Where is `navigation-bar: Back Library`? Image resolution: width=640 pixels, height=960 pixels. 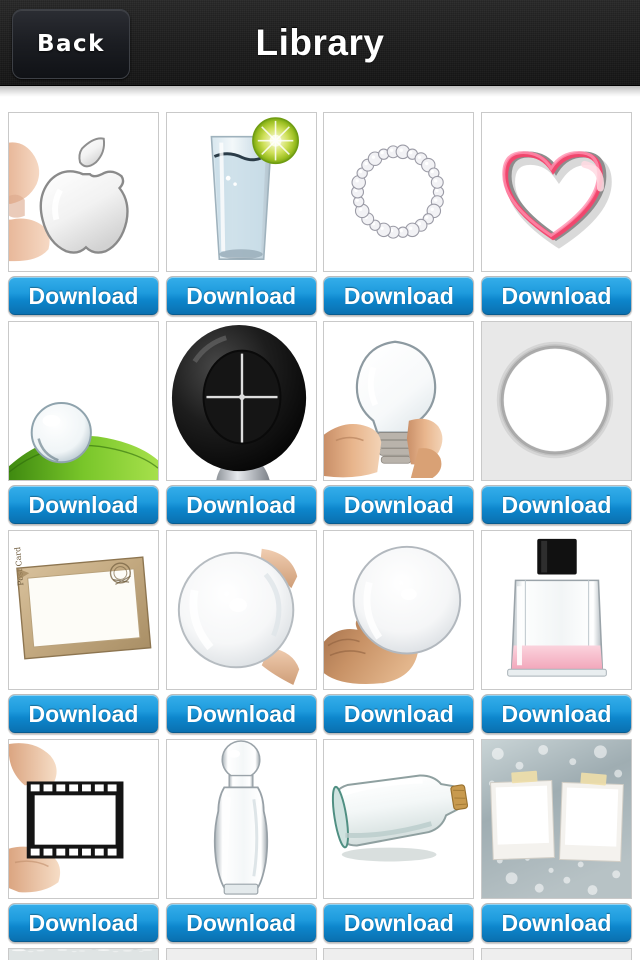 navigation-bar: Back Library is located at coordinates (320, 43).